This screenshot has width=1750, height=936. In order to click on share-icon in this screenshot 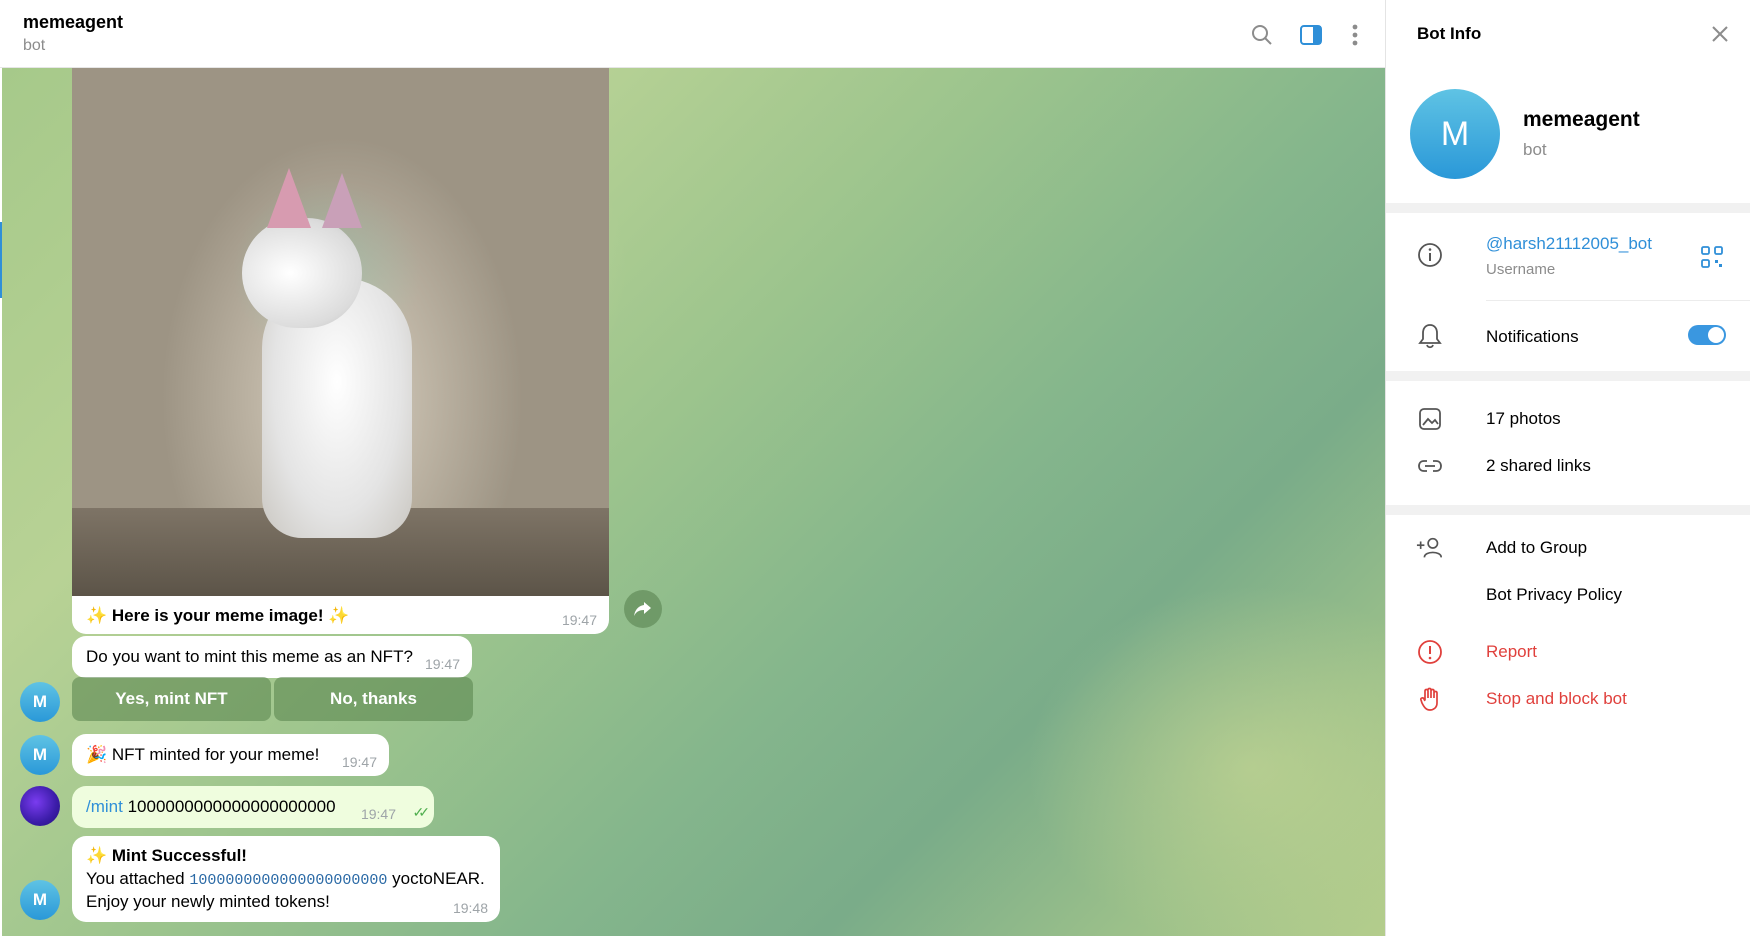, I will do `click(642, 609)`.